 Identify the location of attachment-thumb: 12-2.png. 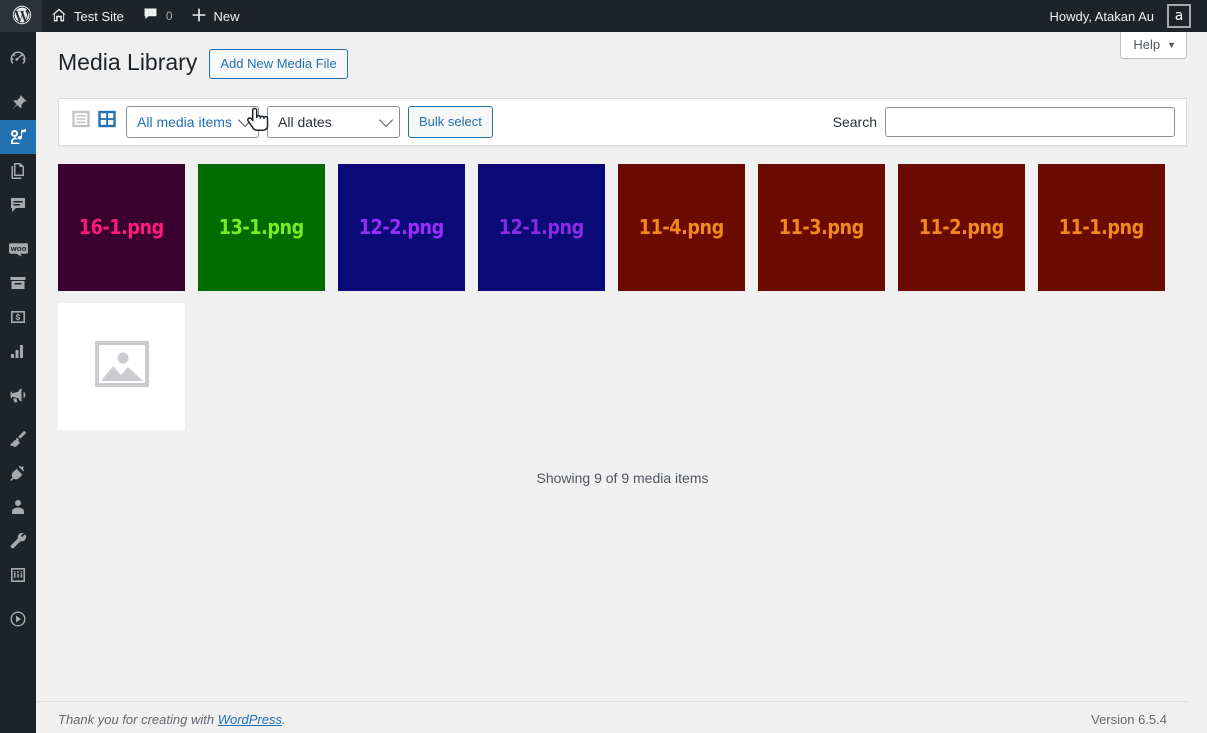
(401, 227).